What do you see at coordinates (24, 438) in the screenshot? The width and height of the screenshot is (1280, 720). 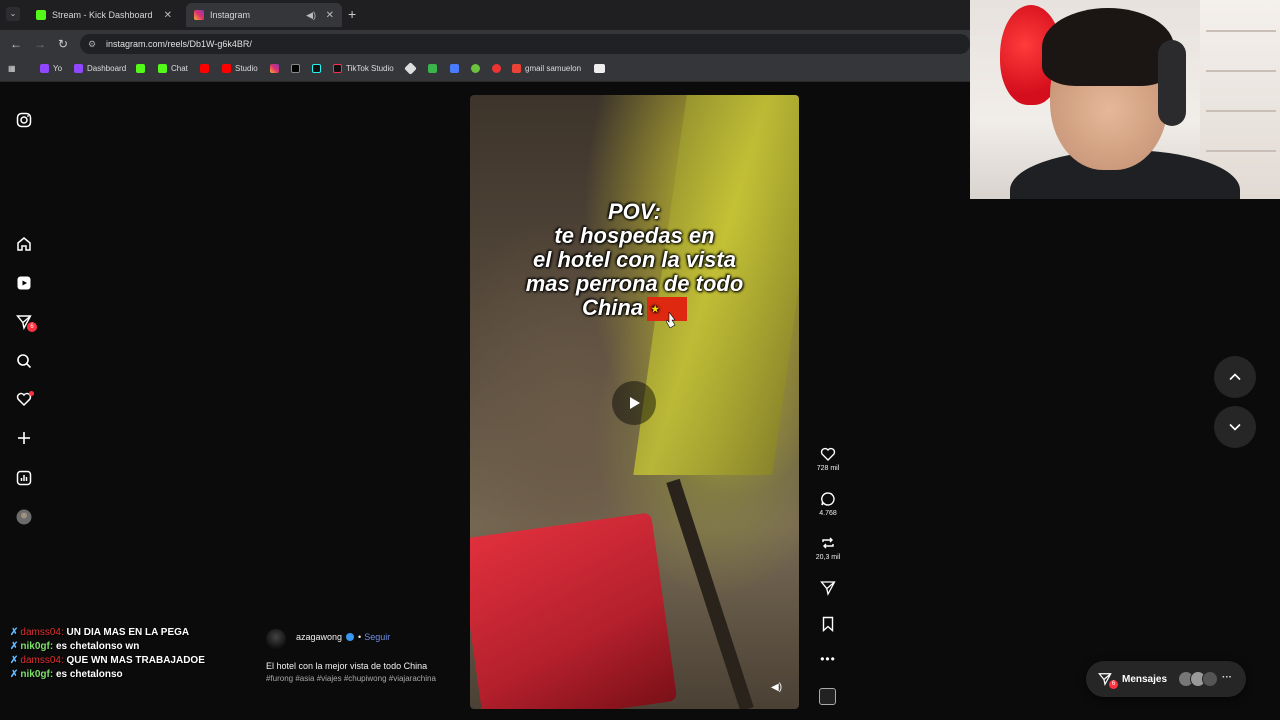 I see `create-plus-icon` at bounding box center [24, 438].